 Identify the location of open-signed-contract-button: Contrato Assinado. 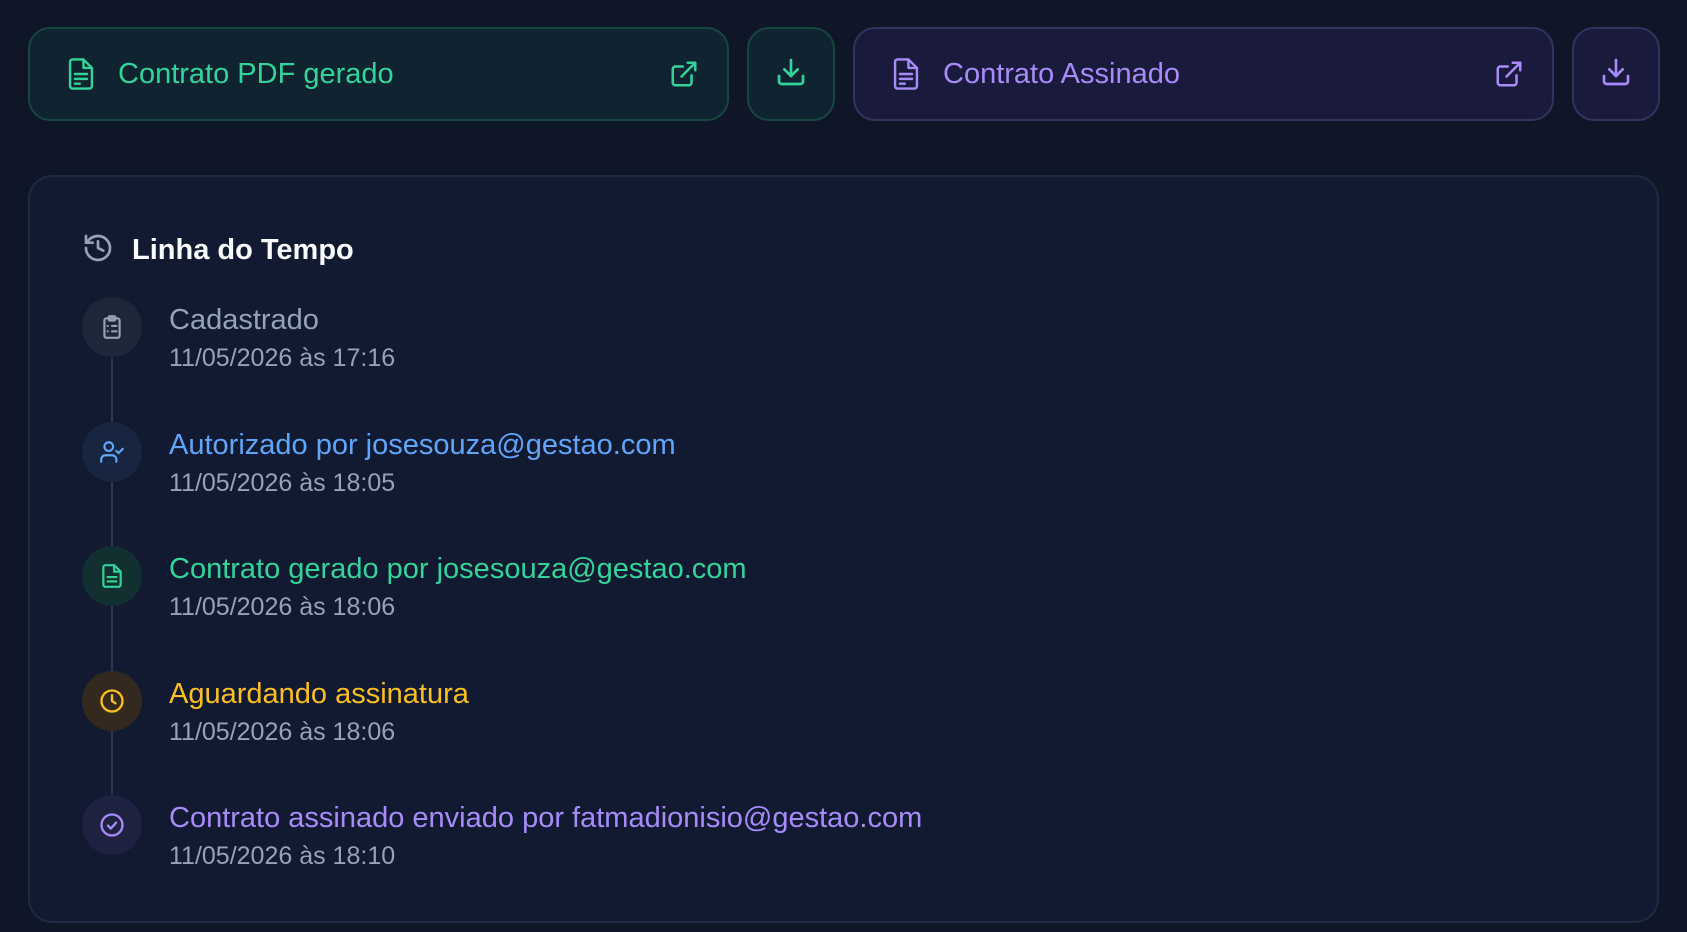
(1203, 74).